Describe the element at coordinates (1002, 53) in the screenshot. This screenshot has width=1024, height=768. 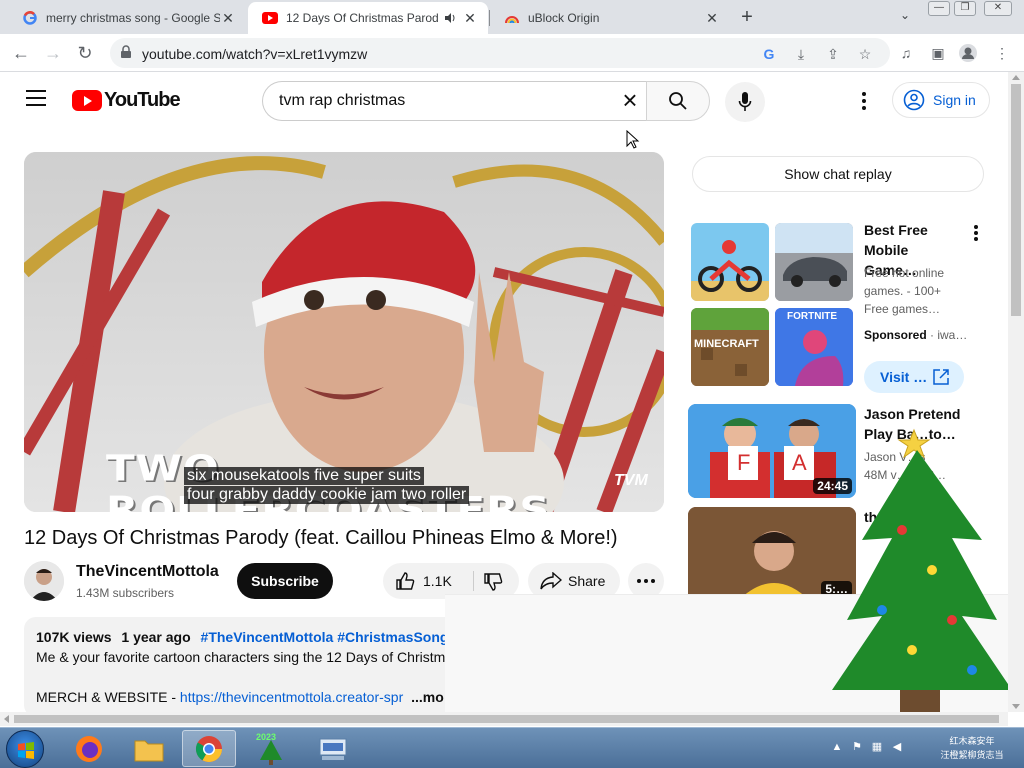
I see `browser-menu-icon: ⋮` at that location.